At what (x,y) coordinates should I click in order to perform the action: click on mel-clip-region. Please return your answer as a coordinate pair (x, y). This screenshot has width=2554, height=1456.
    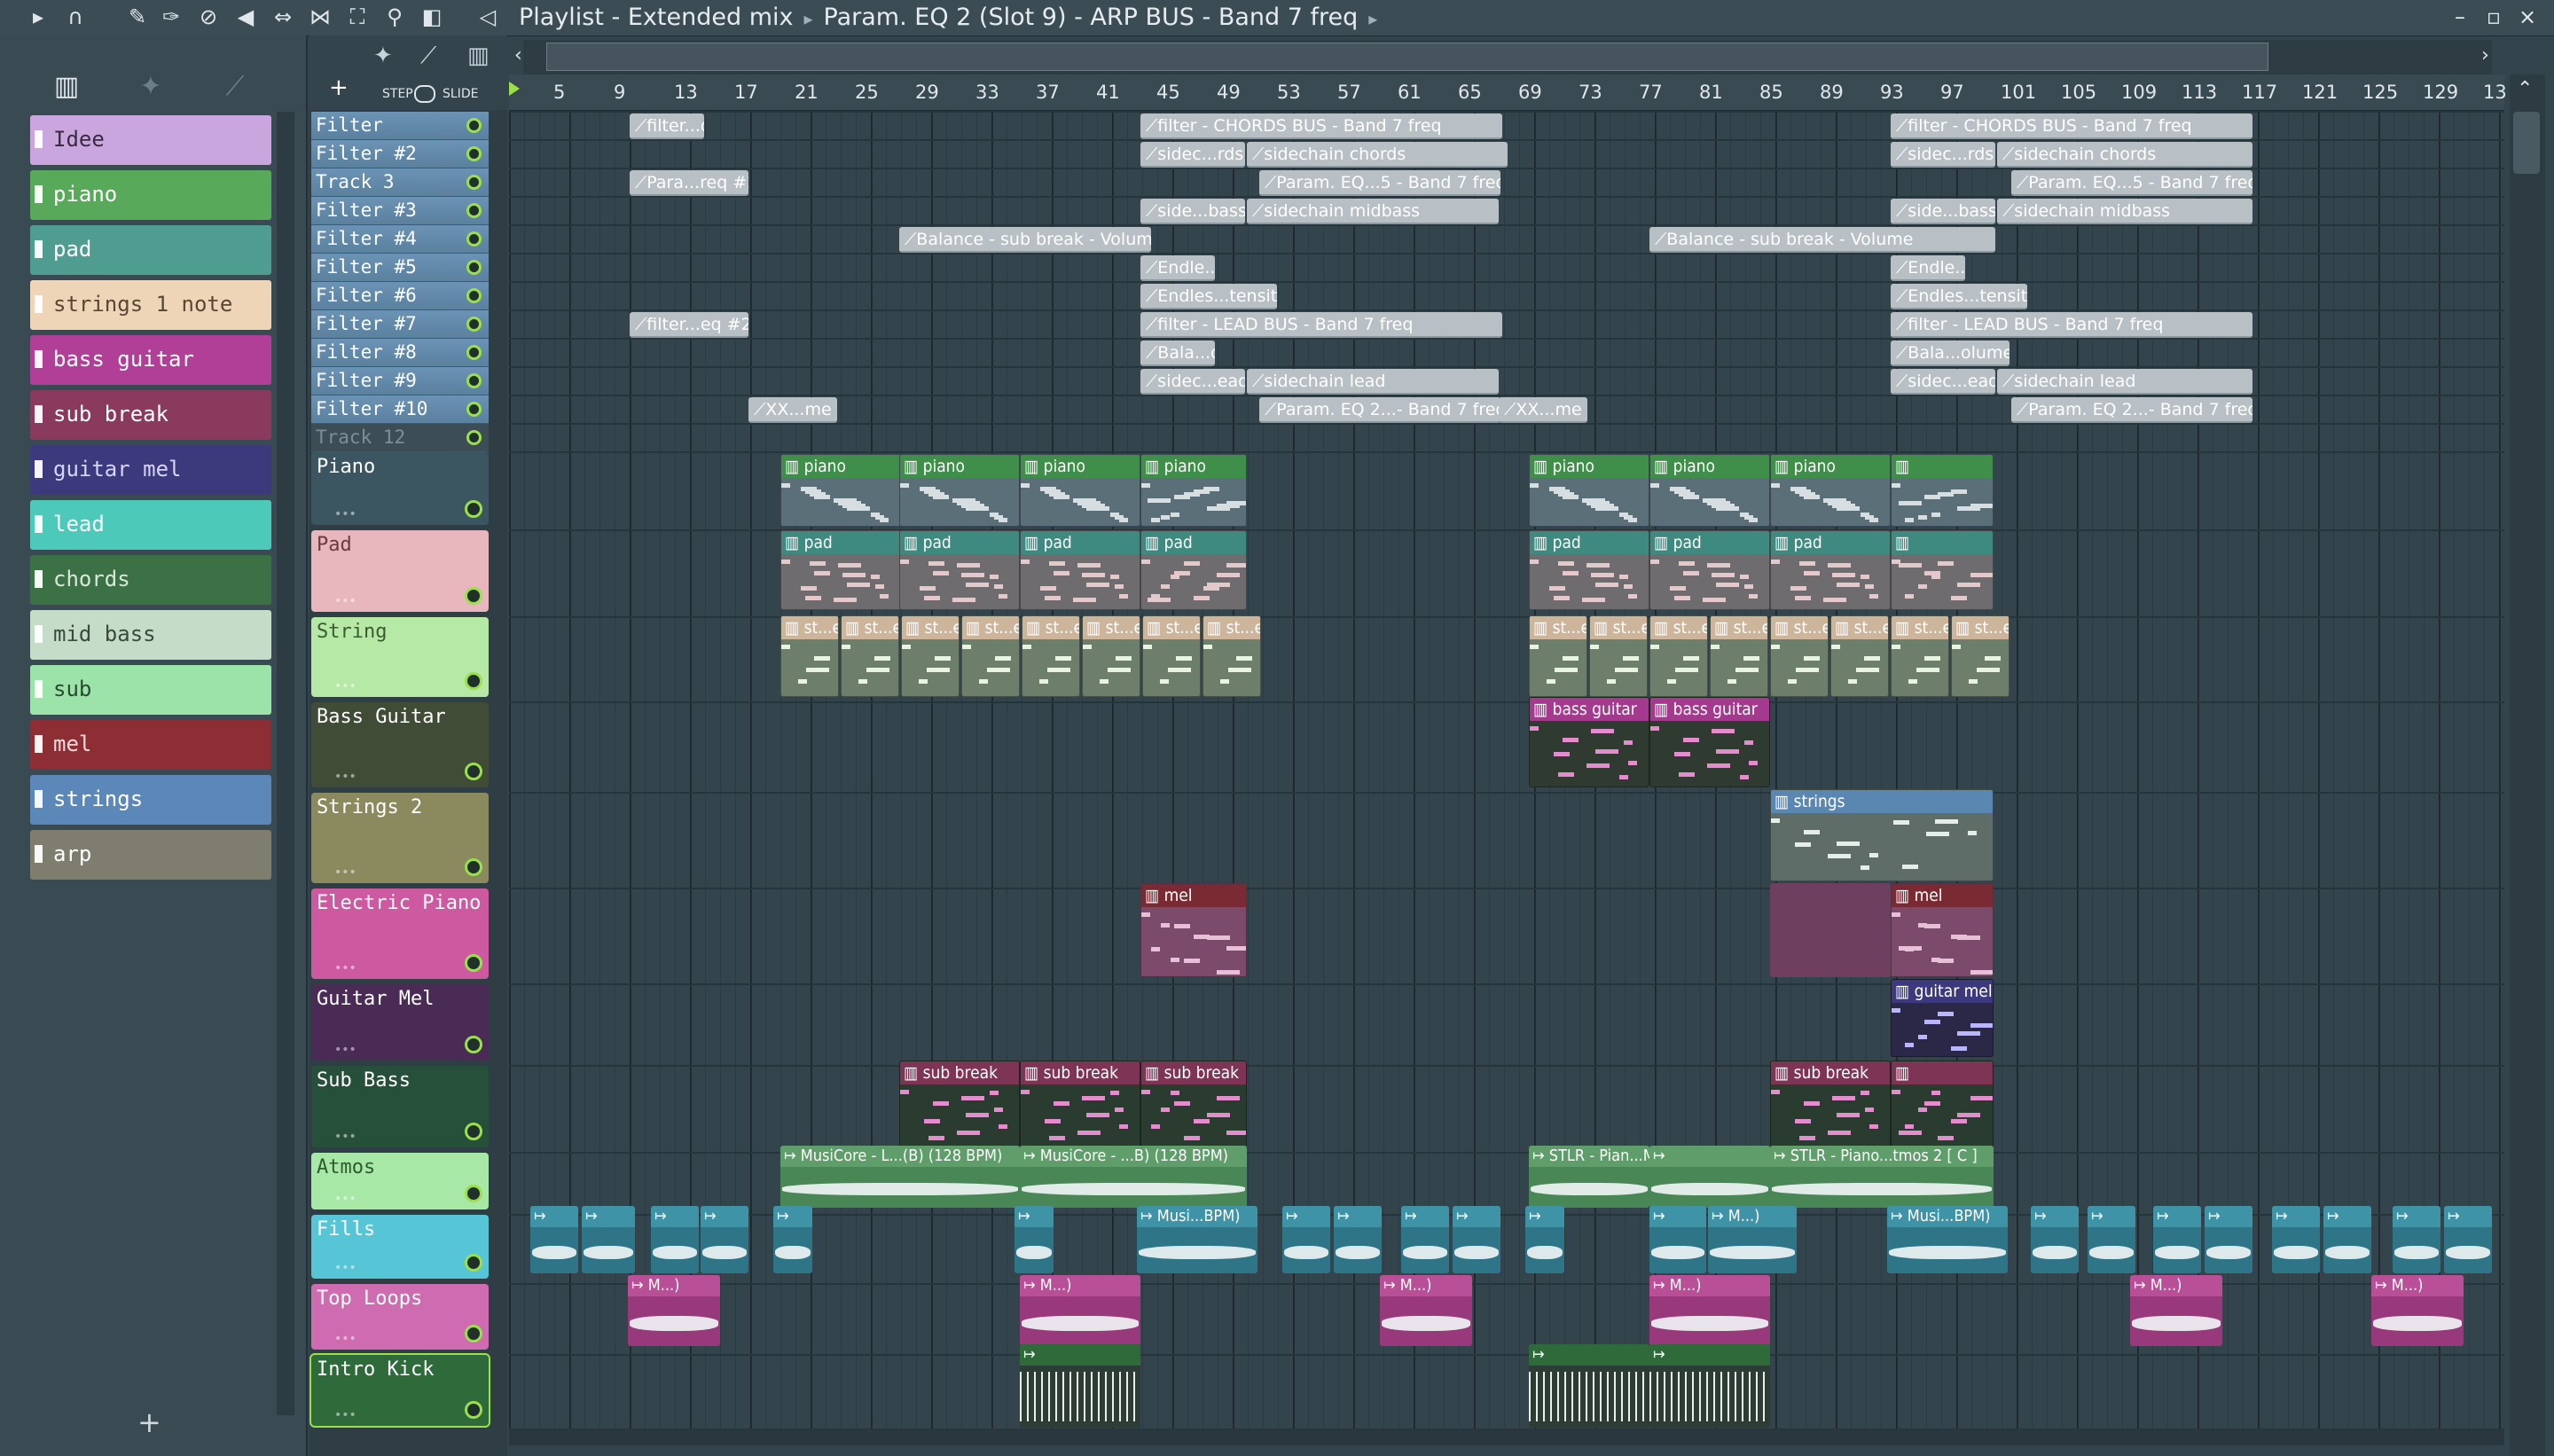
    Looking at the image, I should click on (1830, 930).